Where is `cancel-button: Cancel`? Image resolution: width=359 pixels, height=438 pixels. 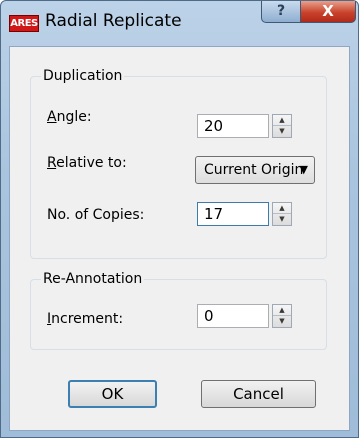
cancel-button: Cancel is located at coordinates (258, 394).